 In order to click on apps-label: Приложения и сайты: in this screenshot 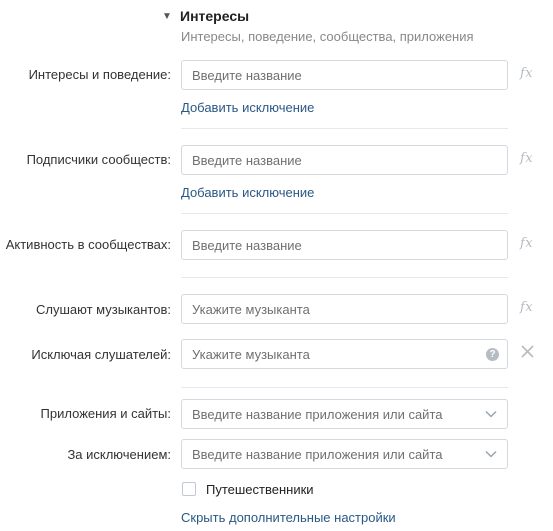, I will do `click(105, 413)`.